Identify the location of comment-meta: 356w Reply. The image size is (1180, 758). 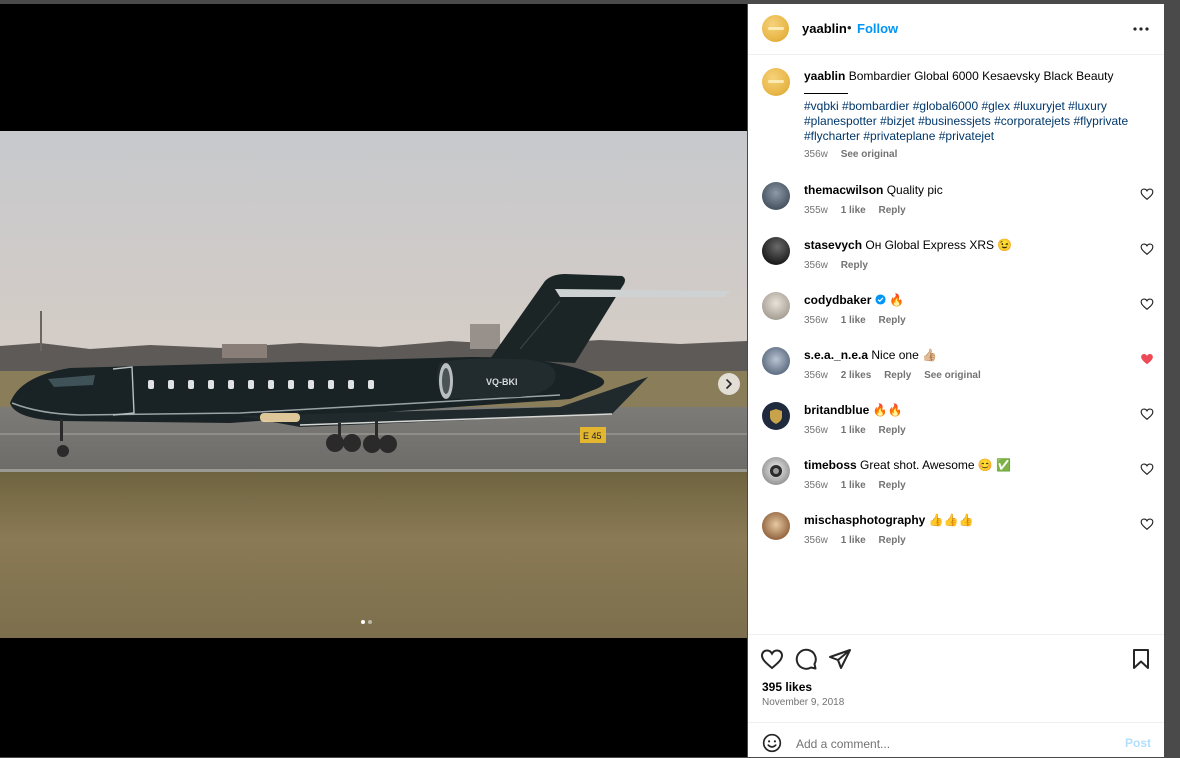
(841, 265).